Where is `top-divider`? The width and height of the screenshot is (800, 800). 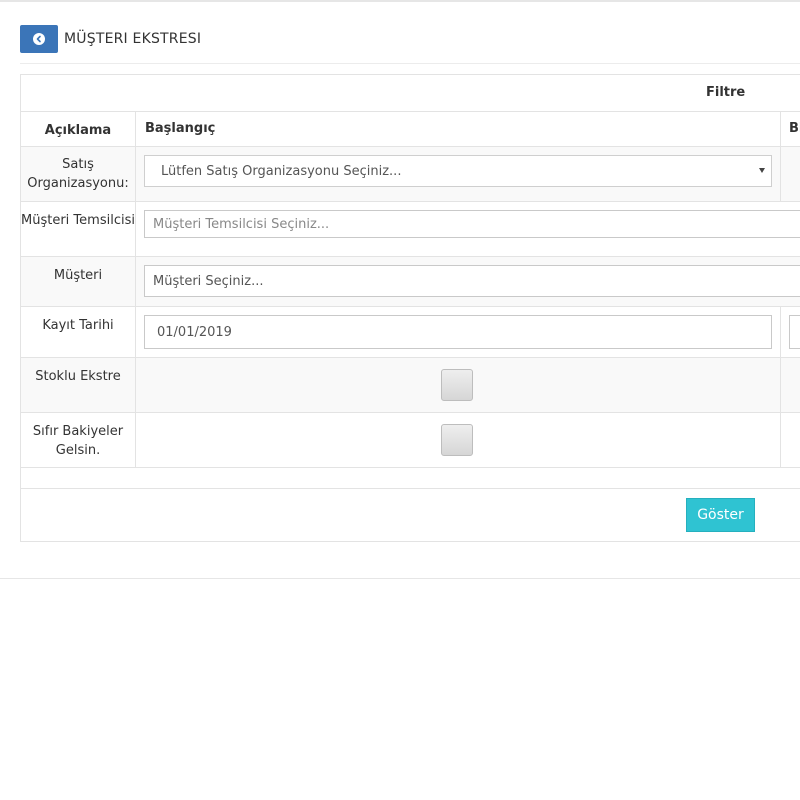 top-divider is located at coordinates (400, 1).